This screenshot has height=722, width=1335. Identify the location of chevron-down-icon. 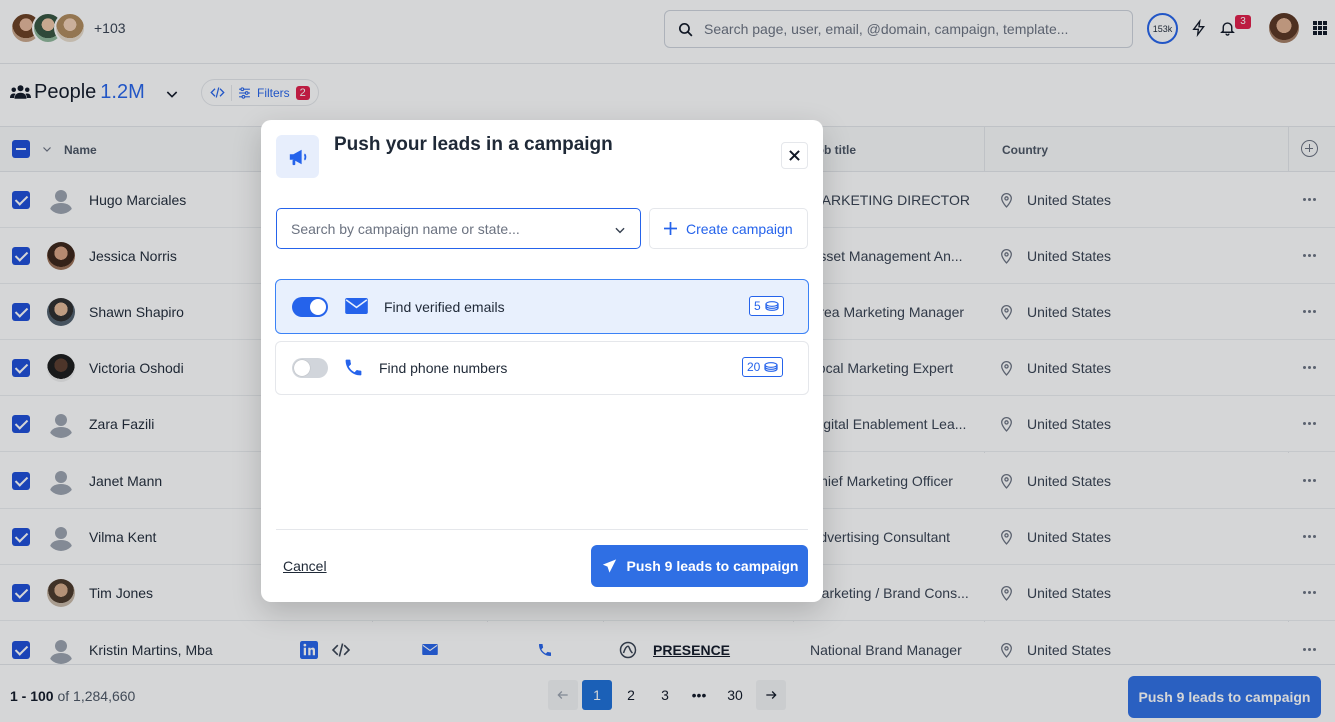
(620, 230).